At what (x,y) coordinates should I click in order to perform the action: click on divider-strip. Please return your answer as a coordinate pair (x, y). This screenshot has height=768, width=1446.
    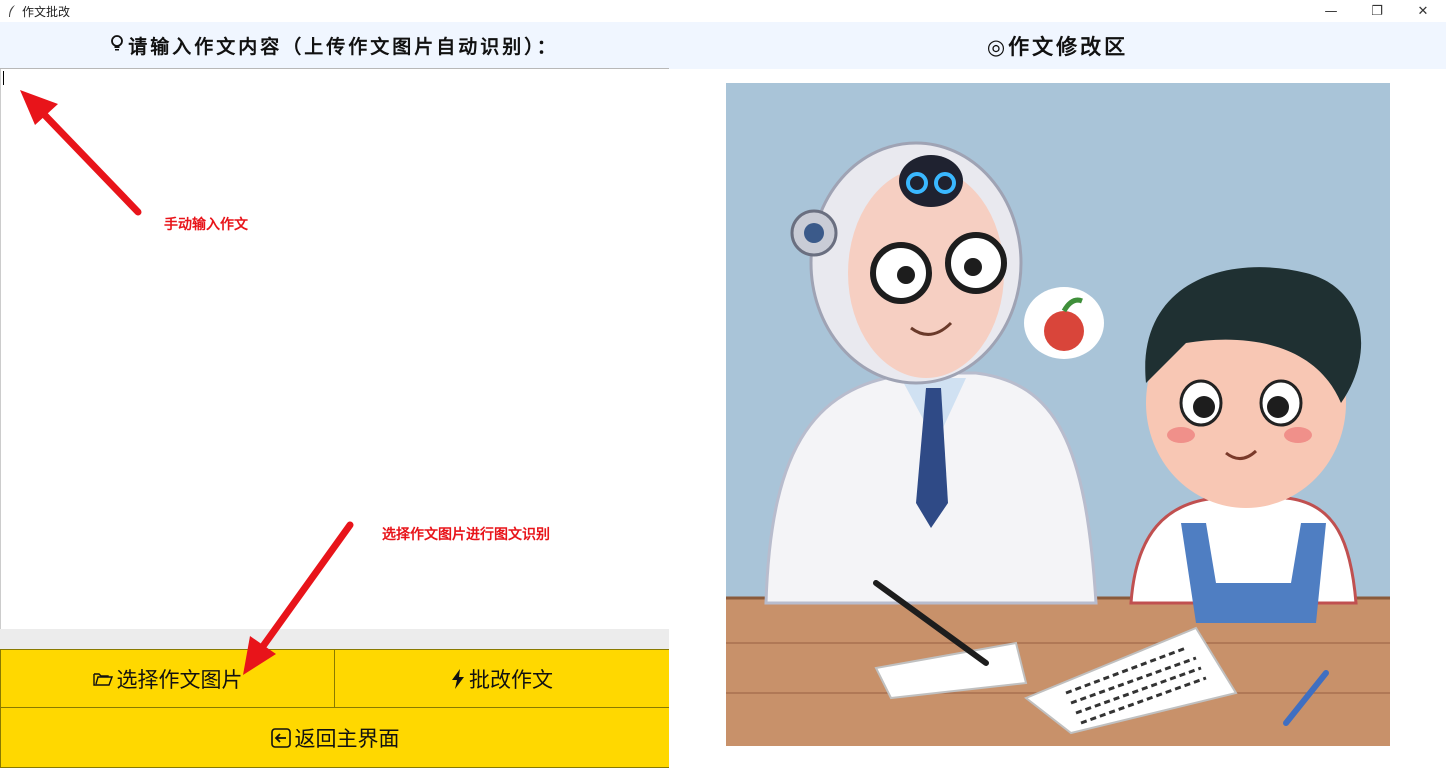
    Looking at the image, I should click on (334, 639).